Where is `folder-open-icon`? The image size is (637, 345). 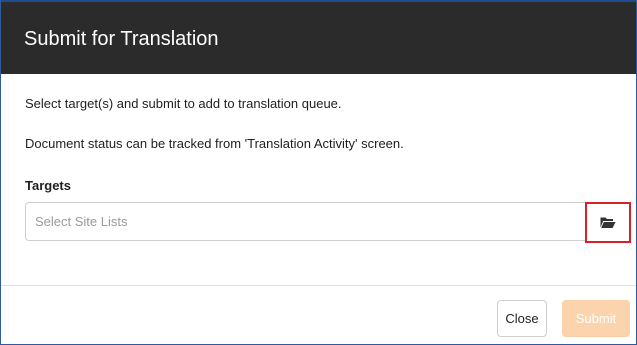
folder-open-icon is located at coordinates (608, 222).